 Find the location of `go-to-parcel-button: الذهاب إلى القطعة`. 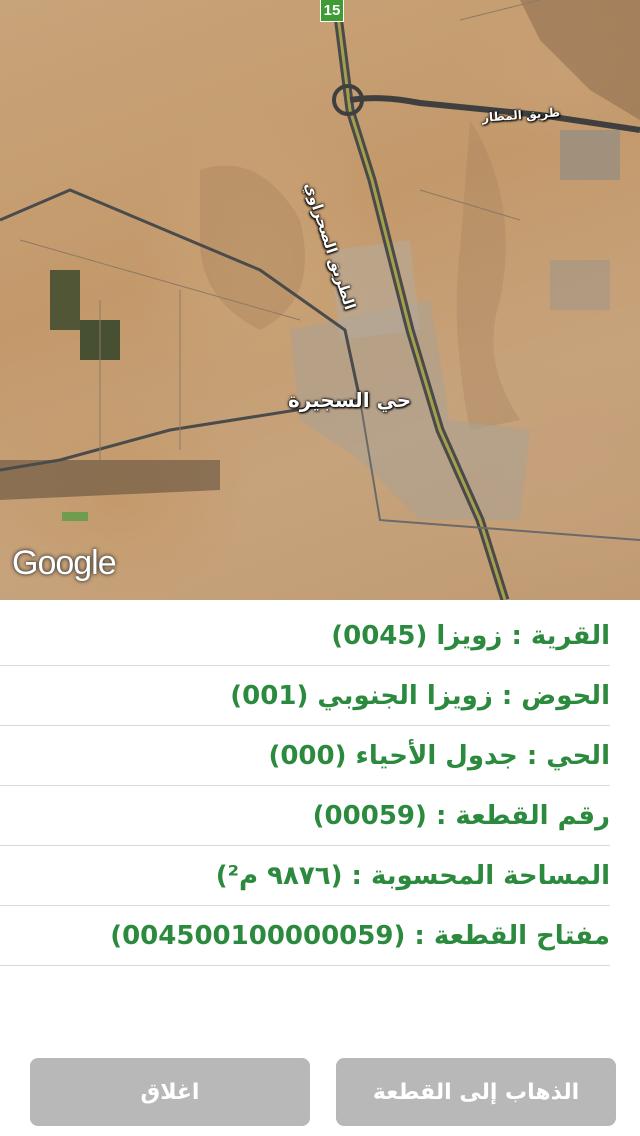

go-to-parcel-button: الذهاب إلى القطعة is located at coordinates (476, 1092).